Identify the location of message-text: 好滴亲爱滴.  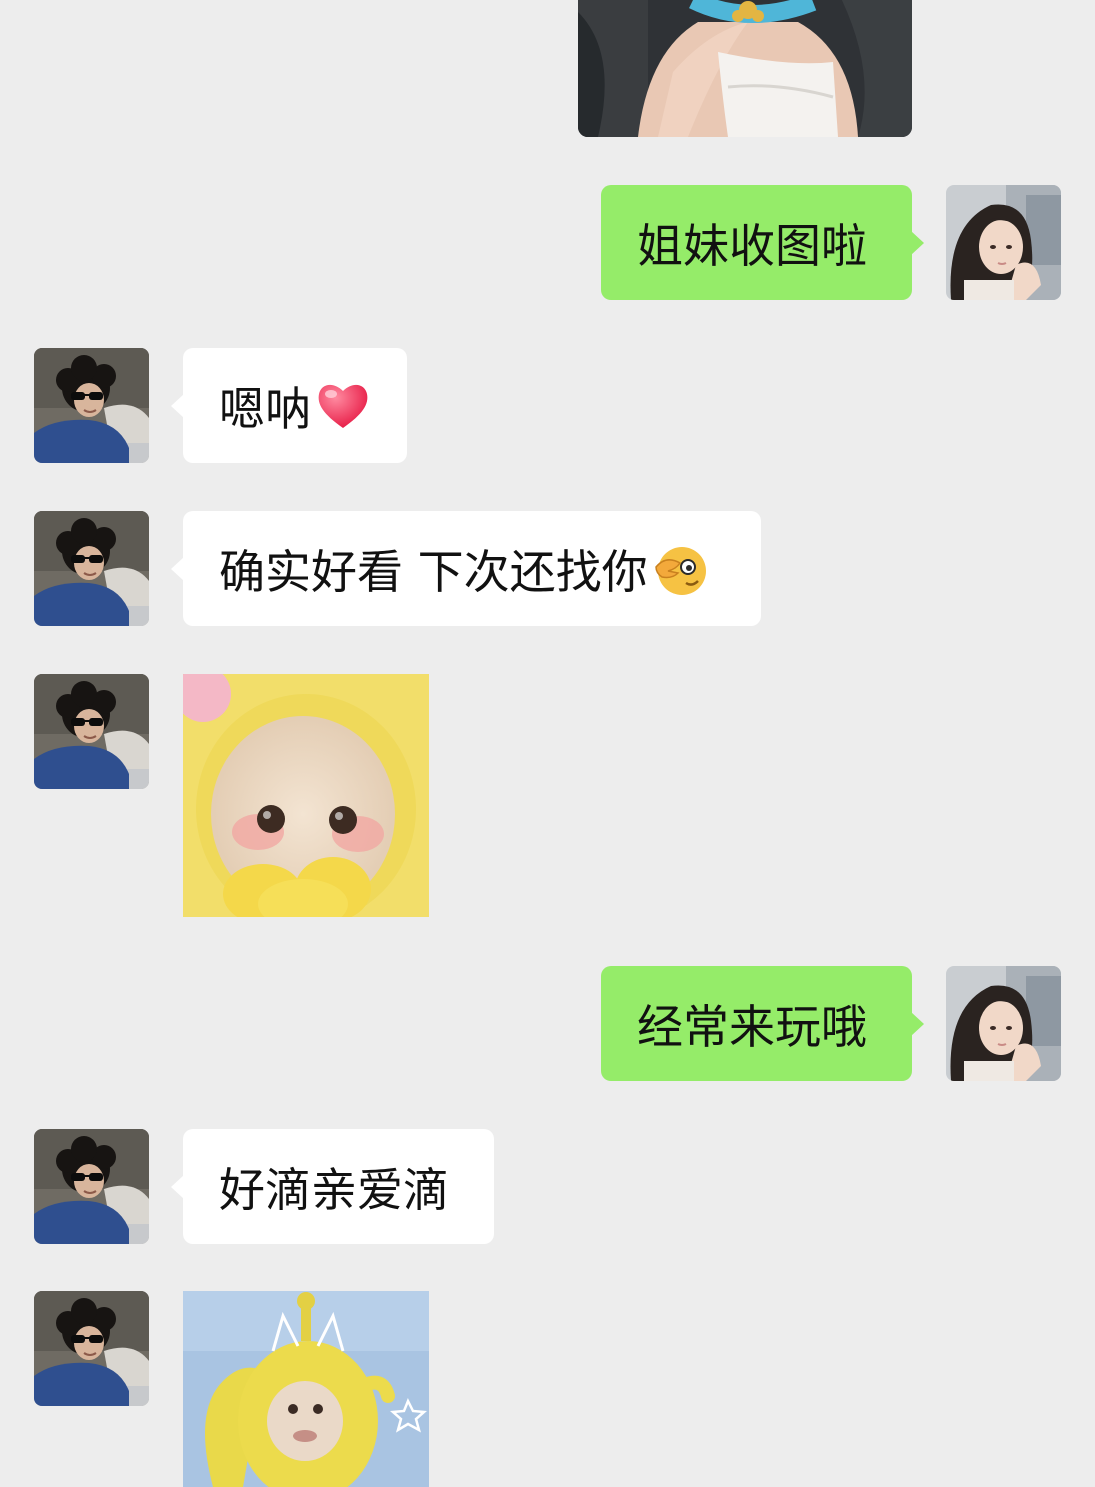
(334, 1189).